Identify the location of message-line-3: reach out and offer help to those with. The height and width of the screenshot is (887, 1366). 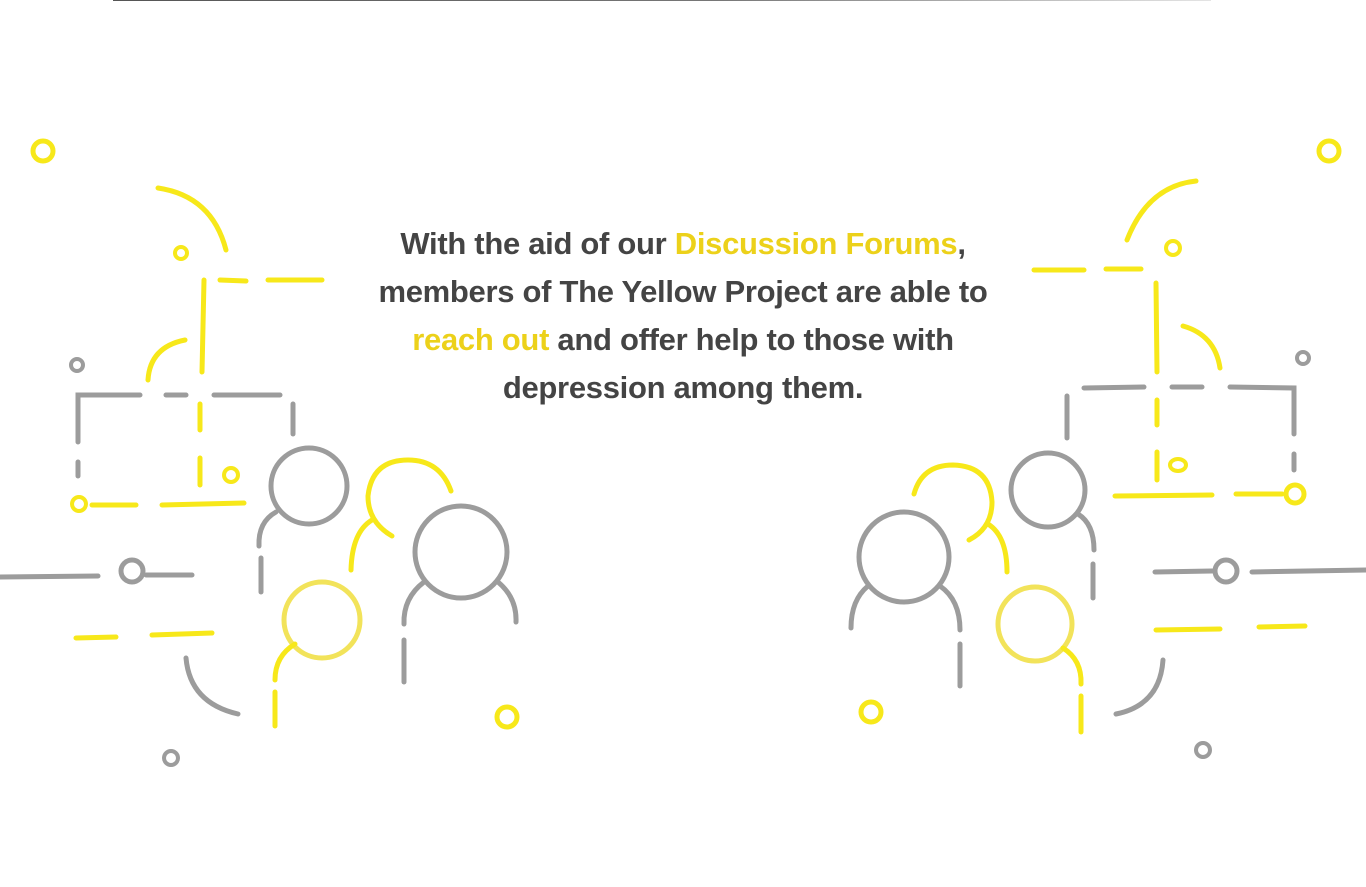
(683, 340).